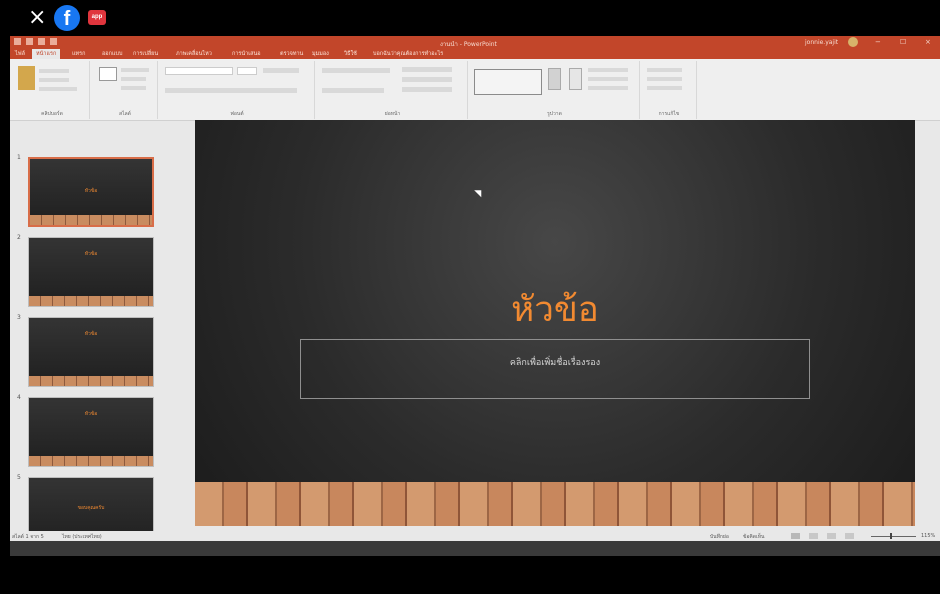  Describe the element at coordinates (91, 352) in the screenshot. I see `slide-thumbnail-3: หัวข้อ` at that location.